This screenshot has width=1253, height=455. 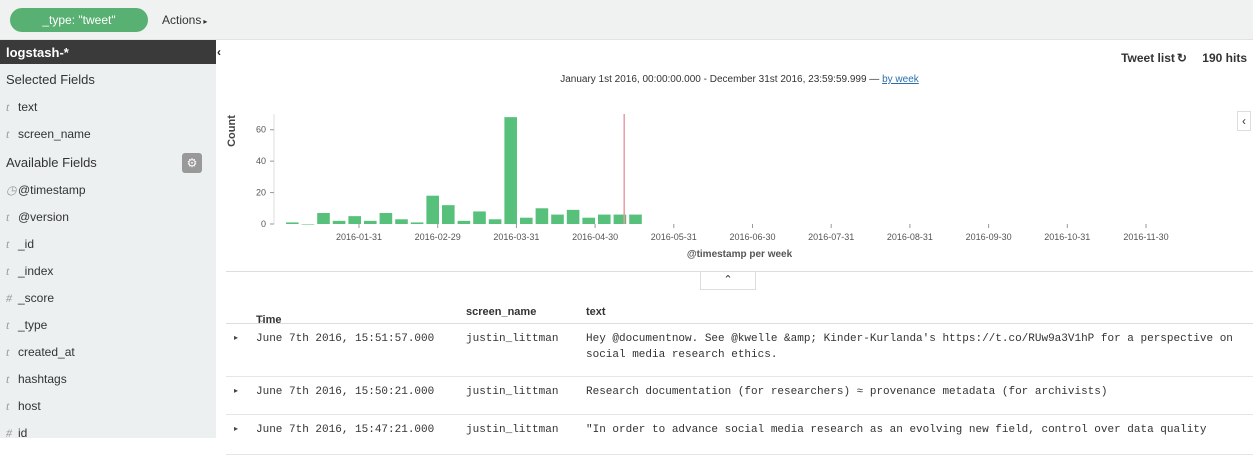 What do you see at coordinates (43, 217) in the screenshot?
I see `field-name: @version` at bounding box center [43, 217].